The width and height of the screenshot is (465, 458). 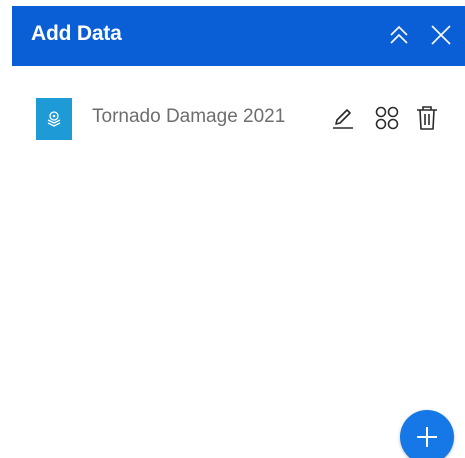 I want to click on panel-title: Add Data, so click(x=76, y=33).